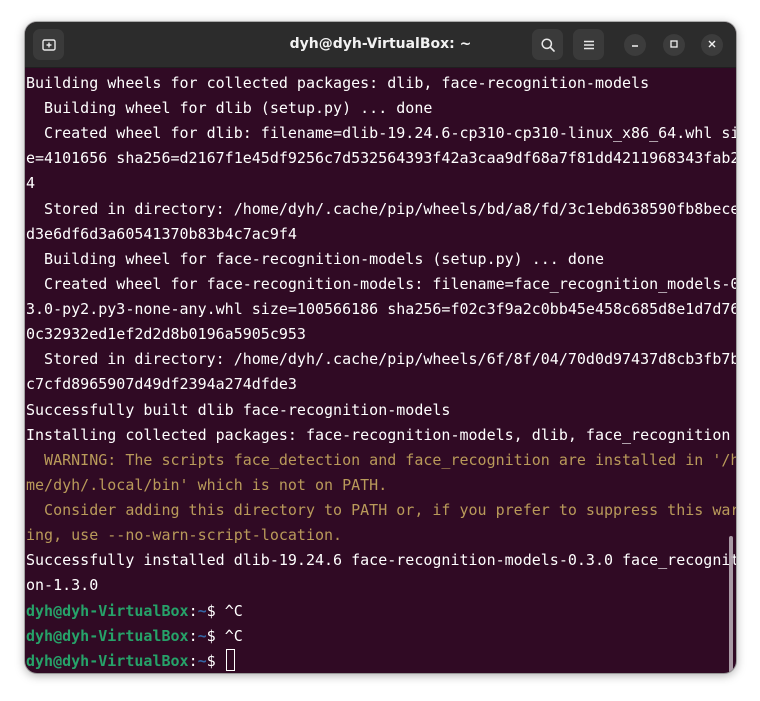 This screenshot has width=760, height=701. I want to click on minimize-button, so click(635, 45).